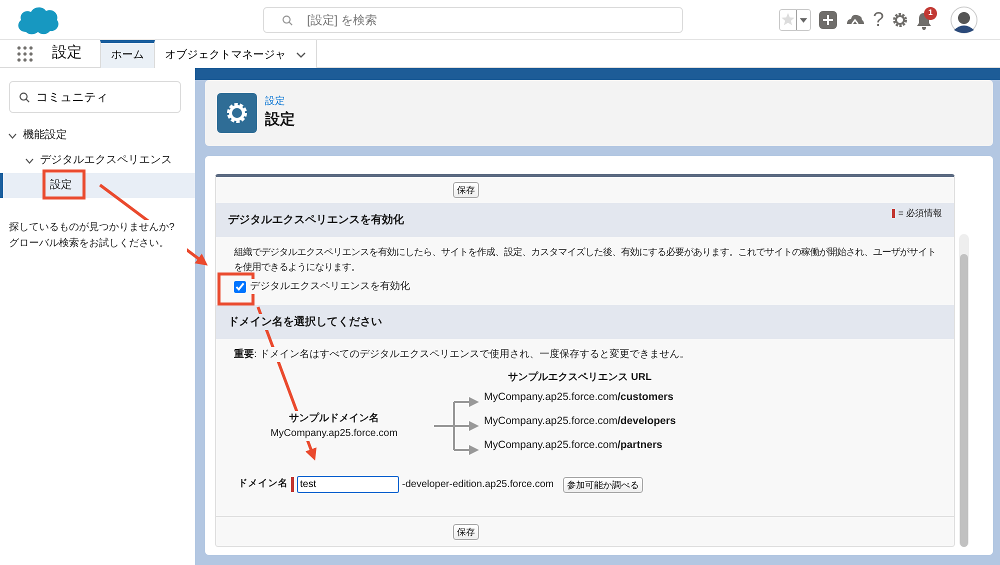 The image size is (1000, 565). What do you see at coordinates (280, 120) in the screenshot?
I see `page-title: 設定` at bounding box center [280, 120].